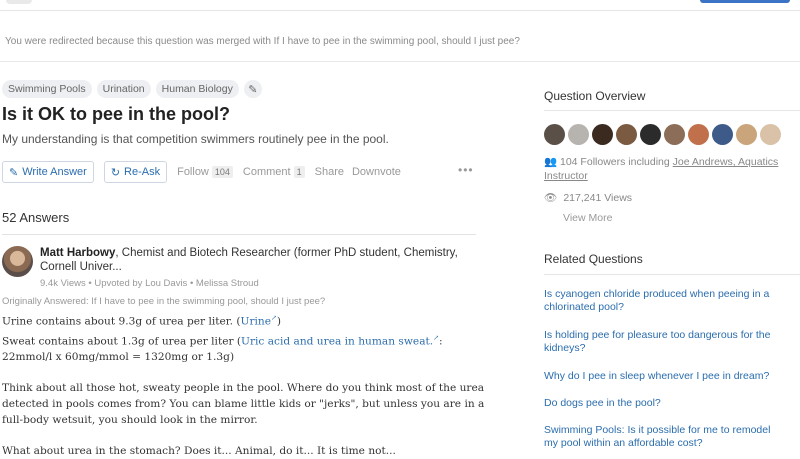 This screenshot has height=459, width=800. What do you see at coordinates (659, 403) in the screenshot?
I see `related-question-link: Do dogs pee in the pool?` at bounding box center [659, 403].